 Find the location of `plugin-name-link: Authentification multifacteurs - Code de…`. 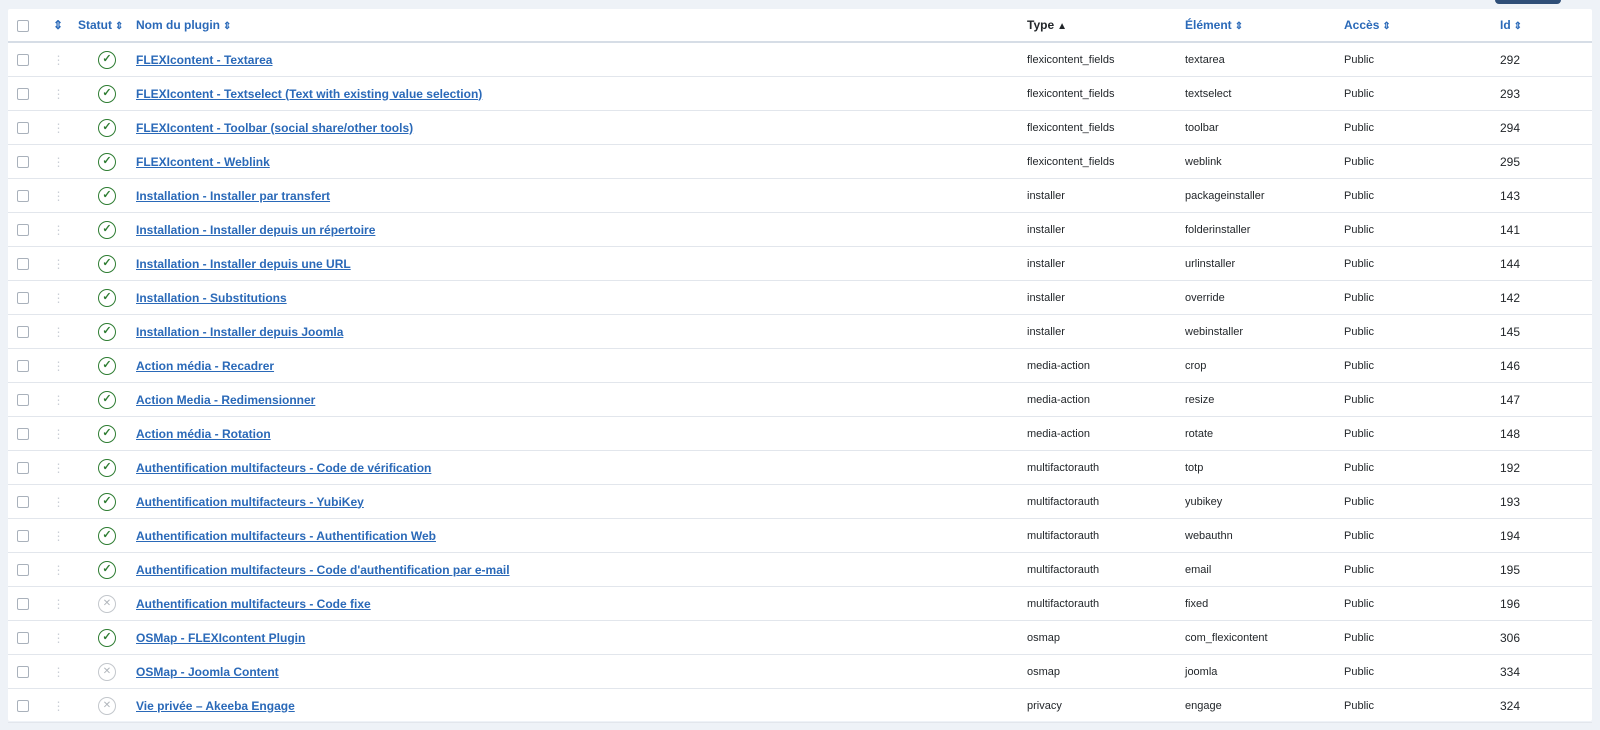

plugin-name-link: Authentification multifacteurs - Code de… is located at coordinates (283, 468).